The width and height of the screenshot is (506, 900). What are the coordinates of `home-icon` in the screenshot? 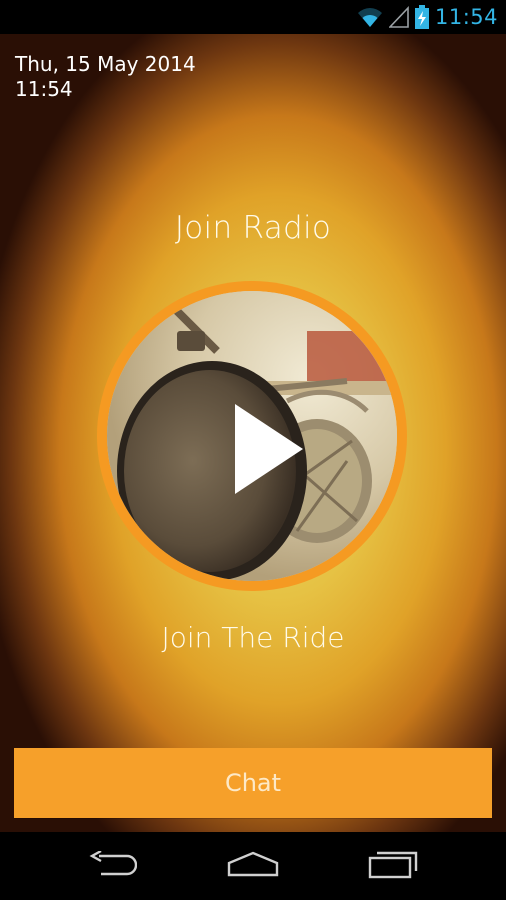 It's located at (253, 866).